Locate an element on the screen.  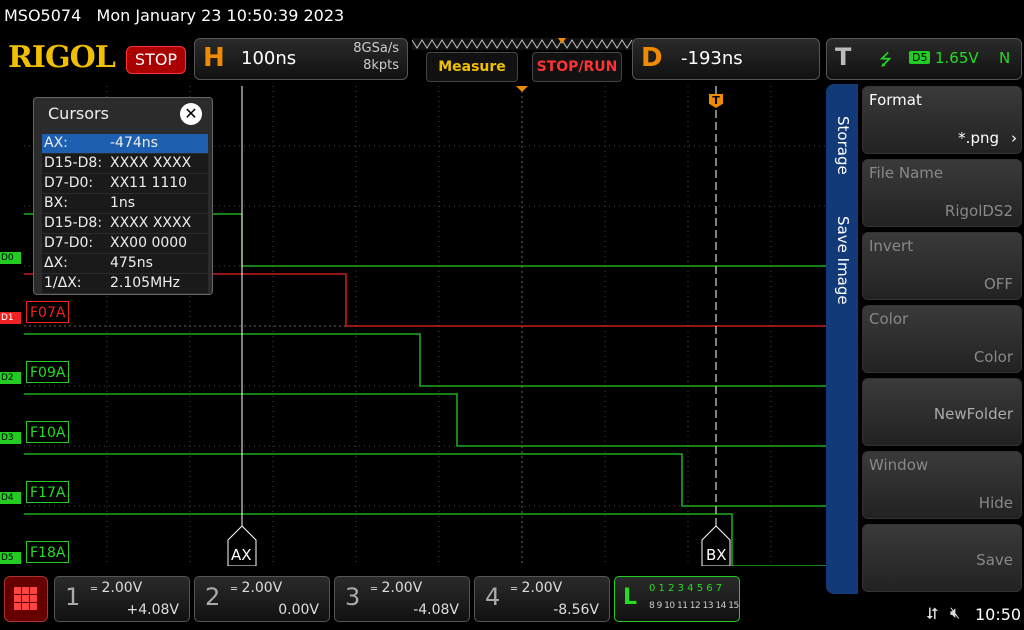
grid-menu-icon is located at coordinates (25, 598).